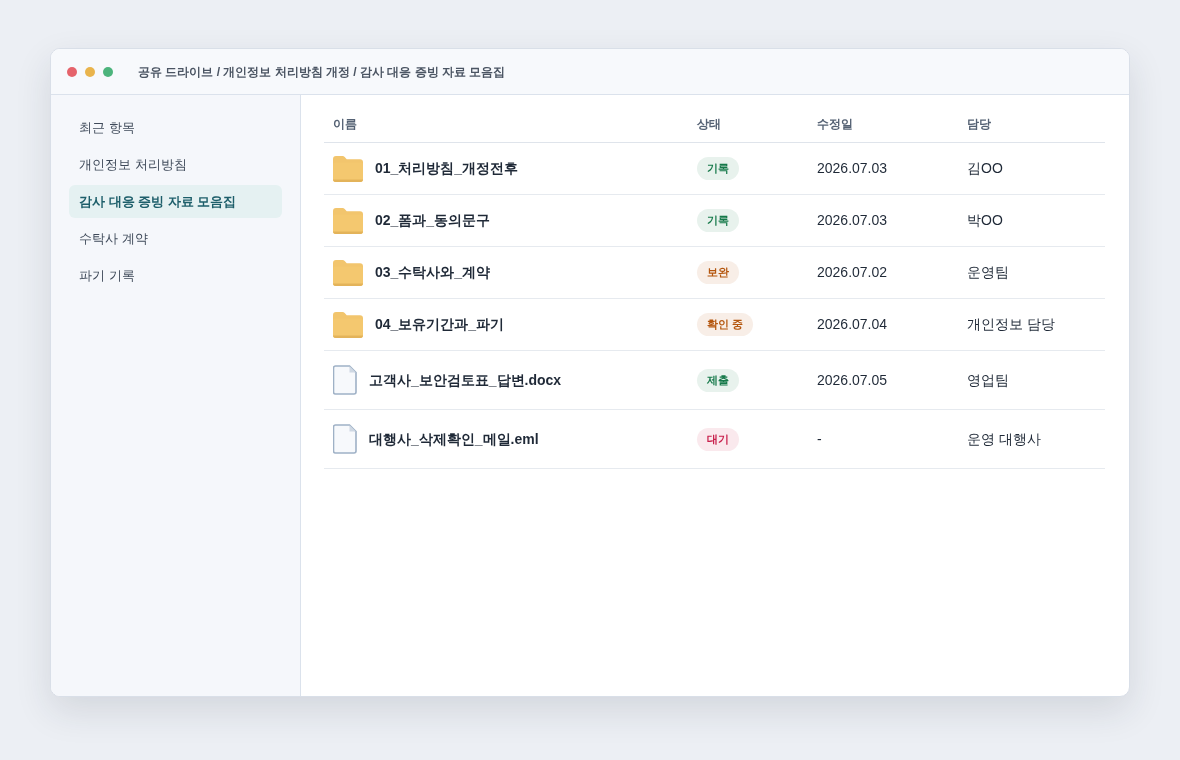  Describe the element at coordinates (979, 123) in the screenshot. I see `column-header: 담당` at that location.